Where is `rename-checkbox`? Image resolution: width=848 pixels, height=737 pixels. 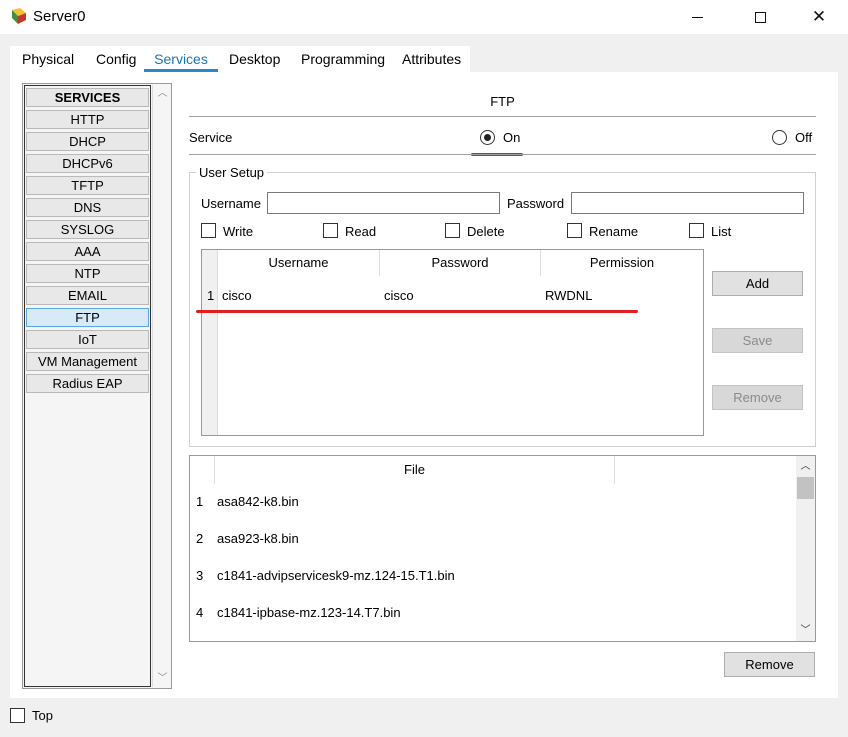 rename-checkbox is located at coordinates (574, 230).